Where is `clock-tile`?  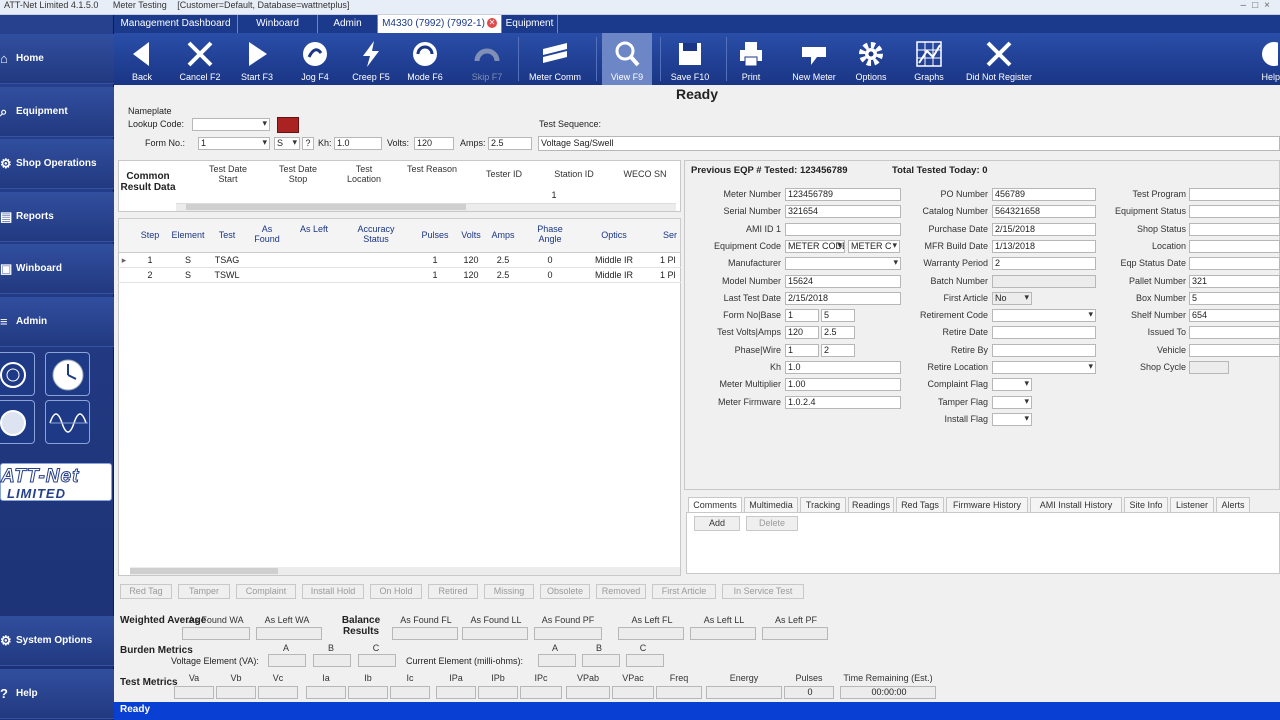
clock-tile is located at coordinates (67, 374).